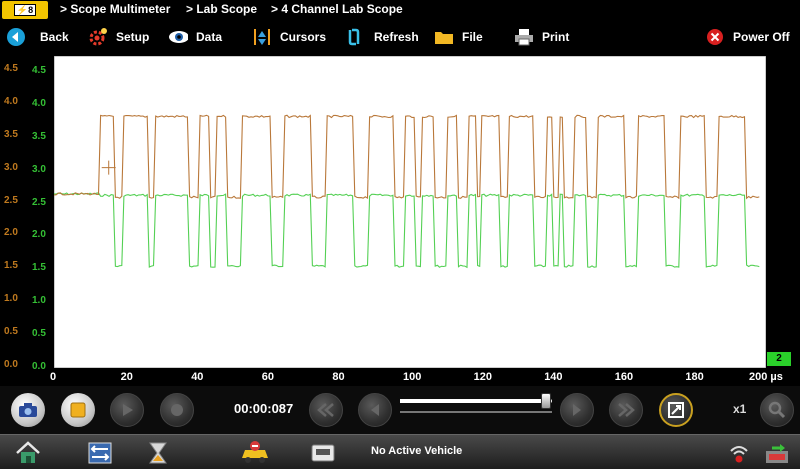  What do you see at coordinates (209, 36) in the screenshot?
I see `data-label: Data` at bounding box center [209, 36].